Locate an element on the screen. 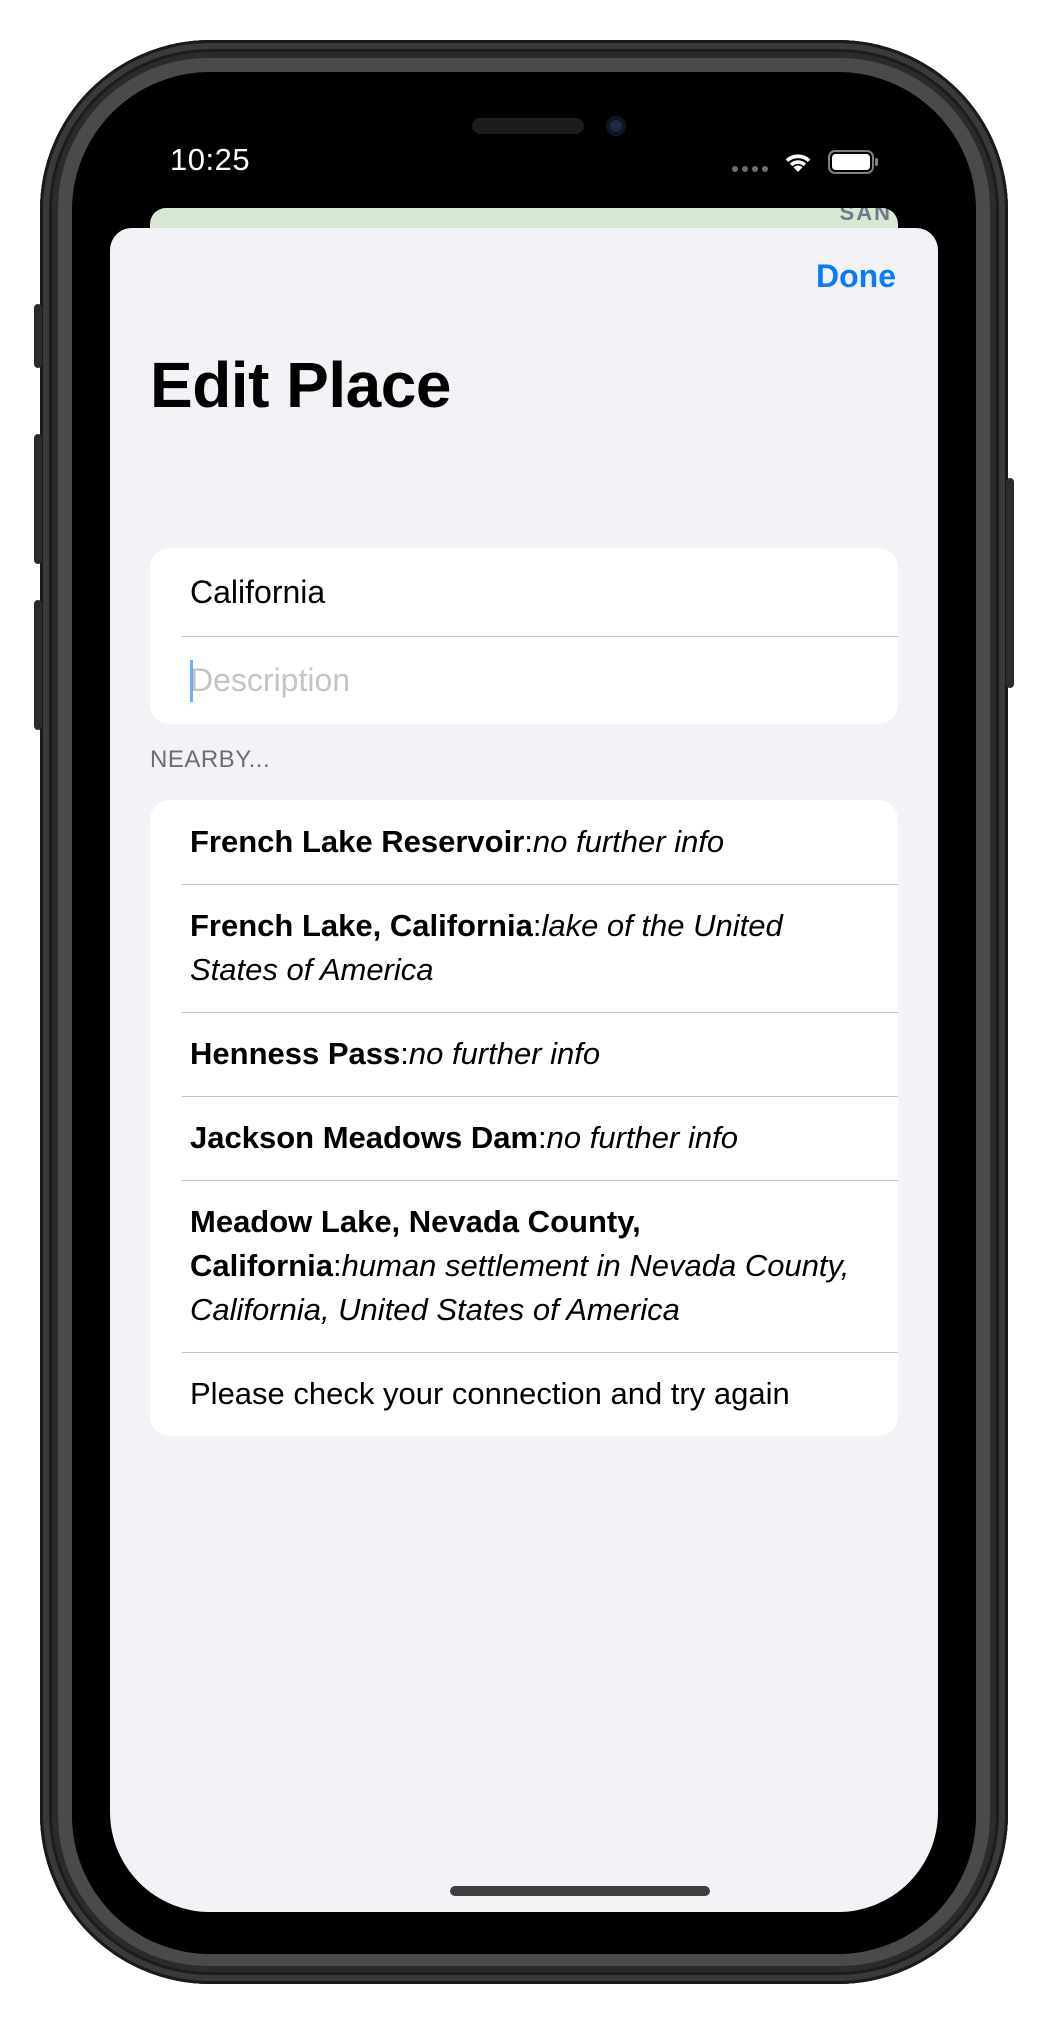 The height and width of the screenshot is (2025, 1048). done-button: Done is located at coordinates (856, 276).